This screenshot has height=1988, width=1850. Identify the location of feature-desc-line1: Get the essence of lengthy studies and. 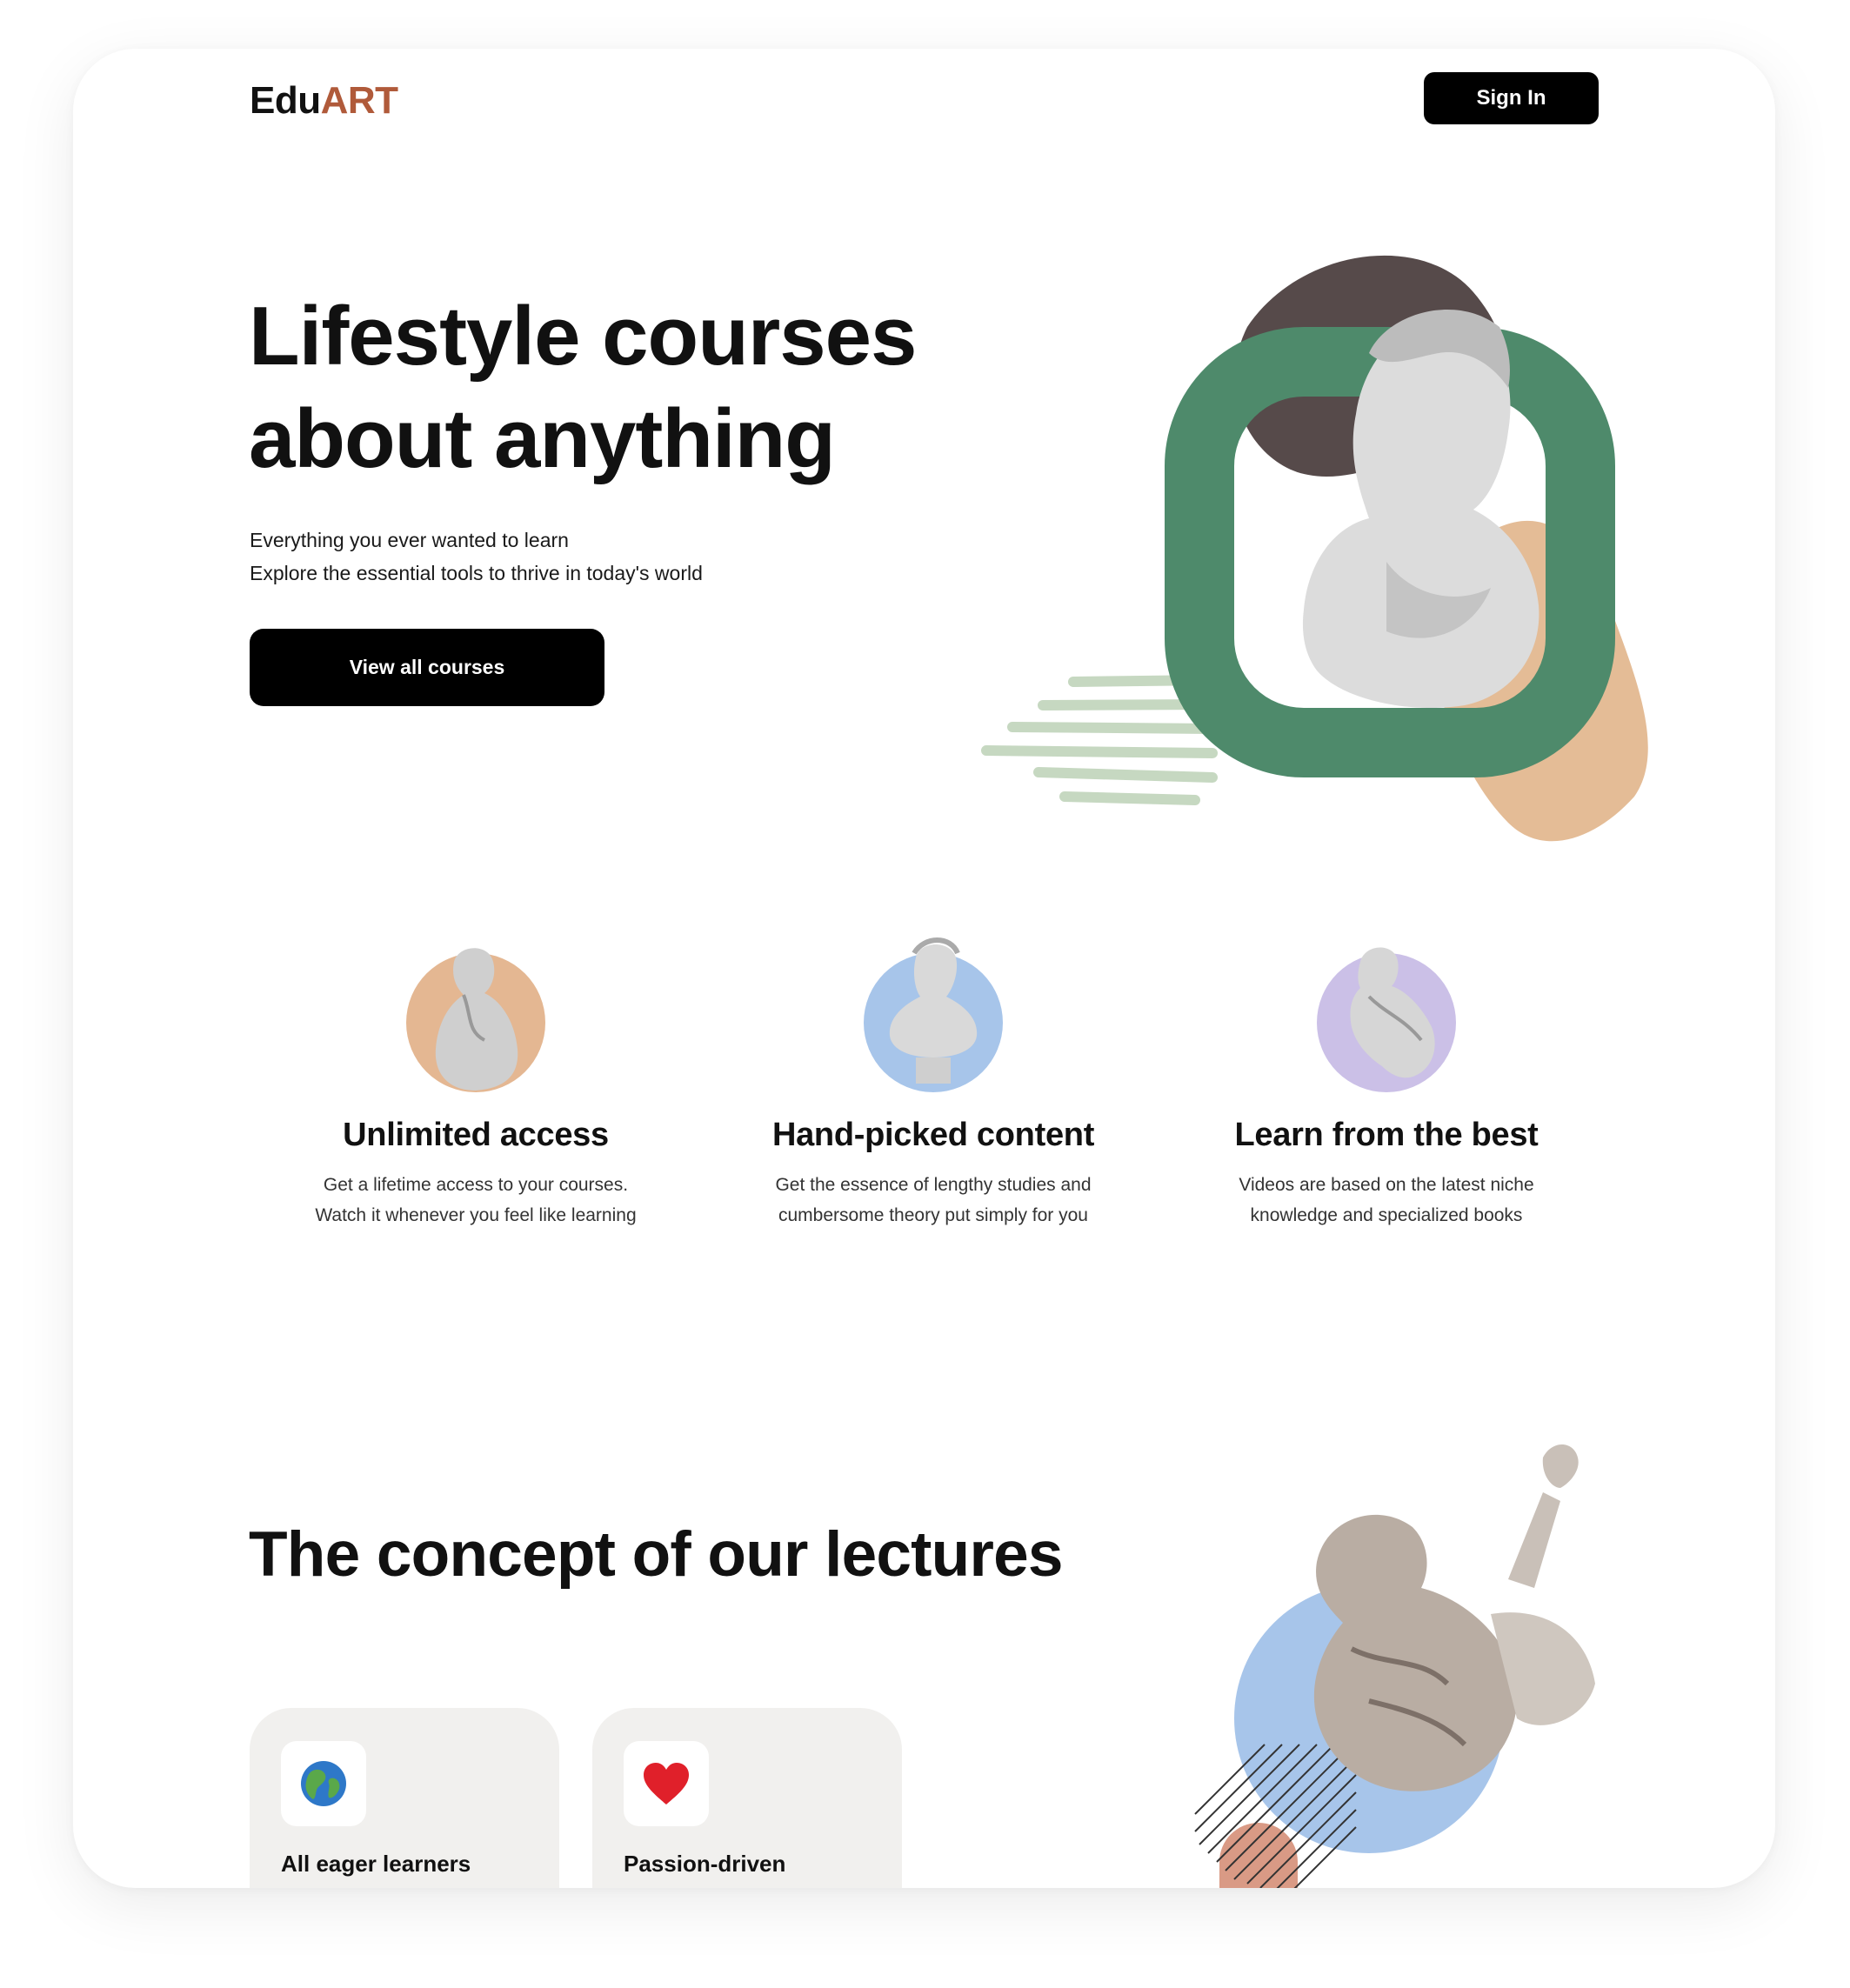
(933, 1185).